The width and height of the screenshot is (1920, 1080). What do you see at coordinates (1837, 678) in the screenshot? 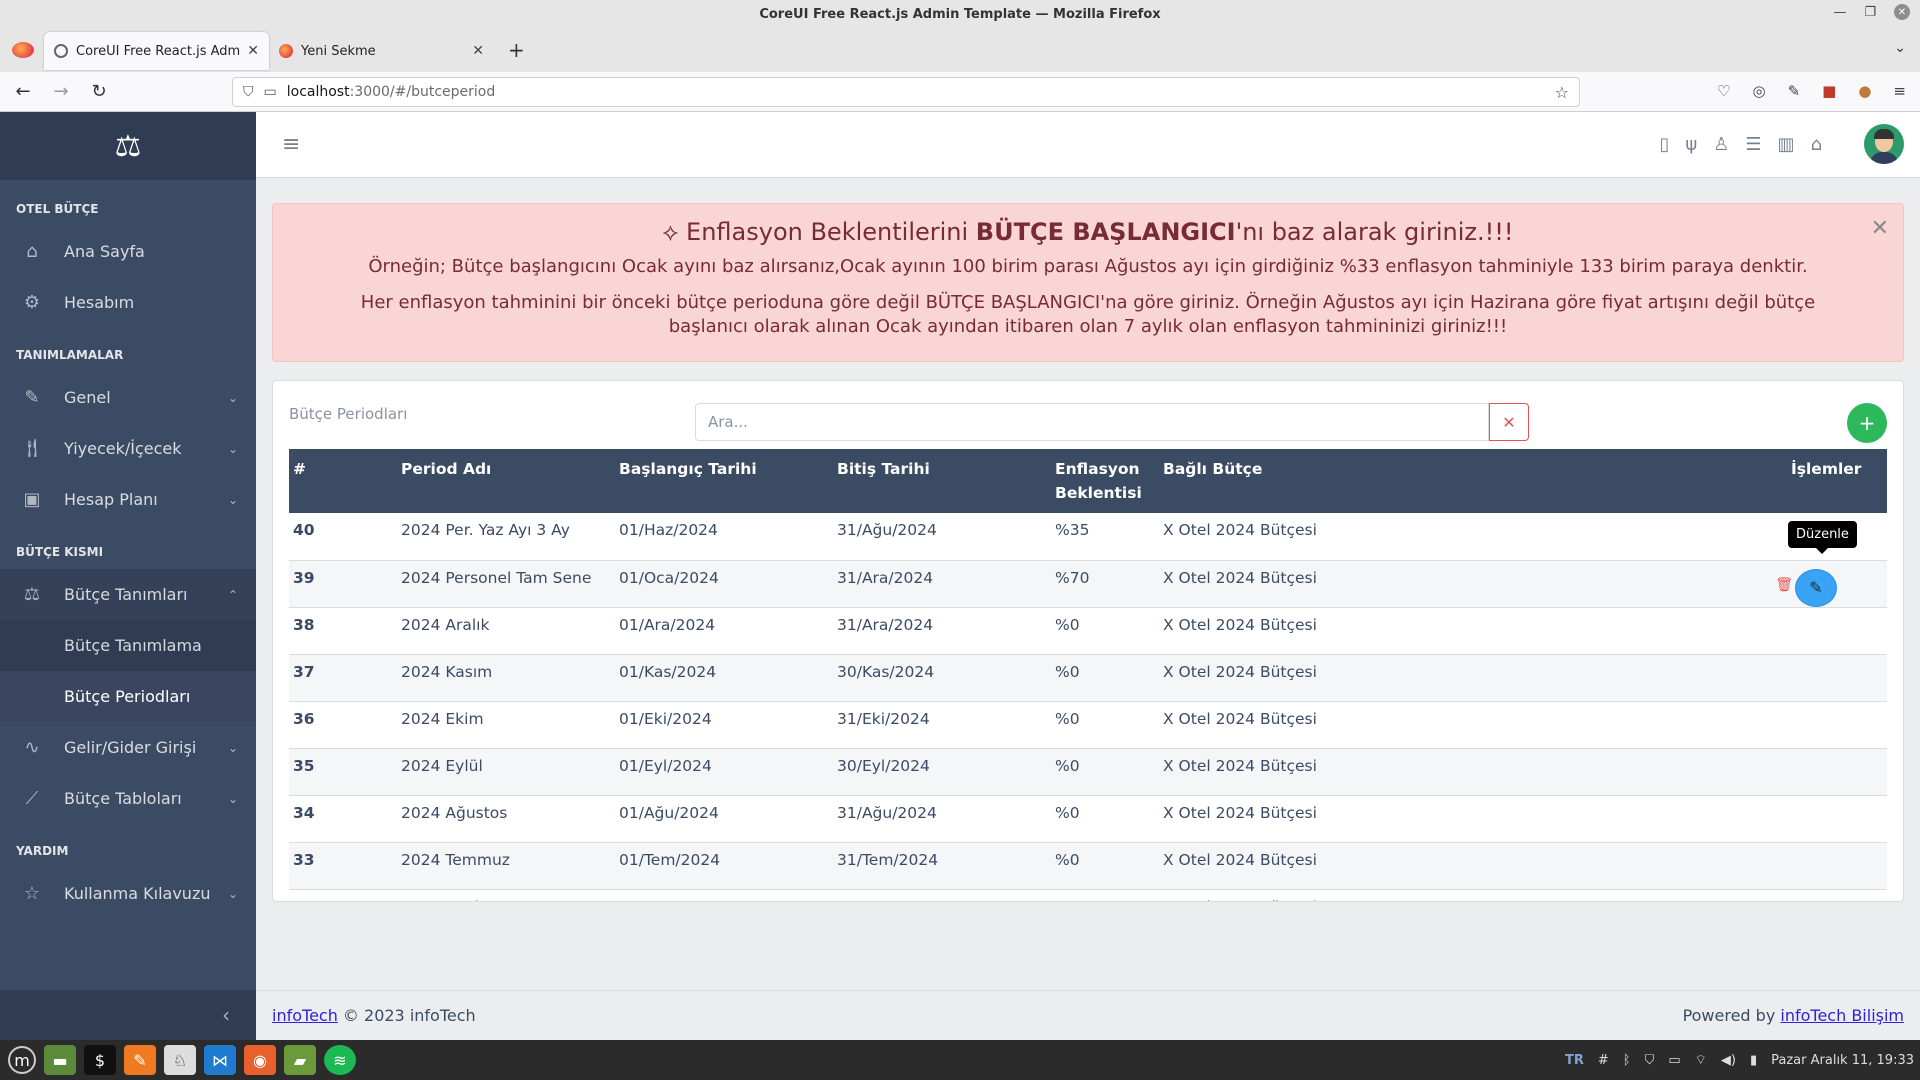
I see `cell-actions` at bounding box center [1837, 678].